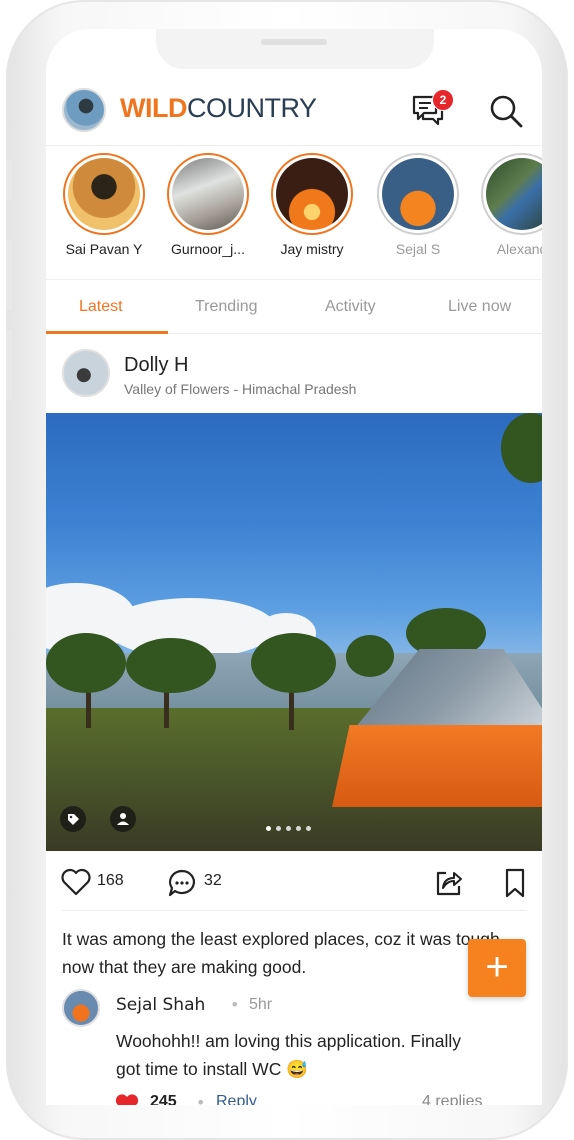 This screenshot has width=574, height=1140. I want to click on tag-icon, so click(73, 819).